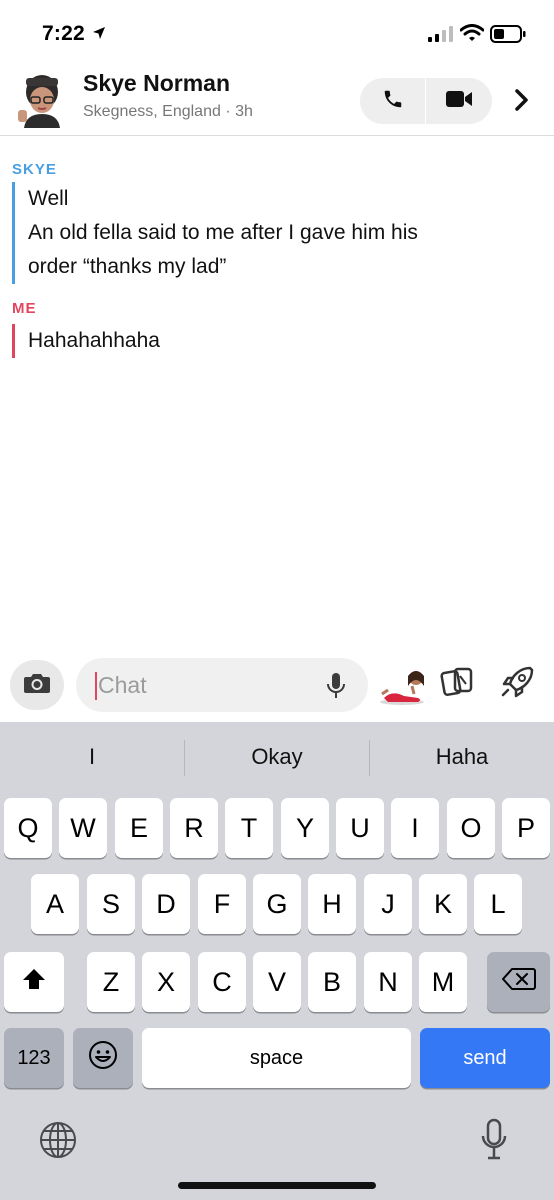 The height and width of the screenshot is (1200, 554). What do you see at coordinates (360, 828) in the screenshot?
I see `key-u: U` at bounding box center [360, 828].